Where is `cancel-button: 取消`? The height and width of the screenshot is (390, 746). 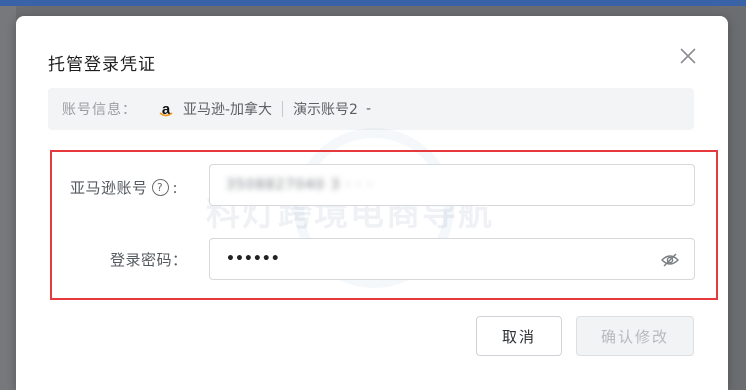
cancel-button: 取消 is located at coordinates (519, 336).